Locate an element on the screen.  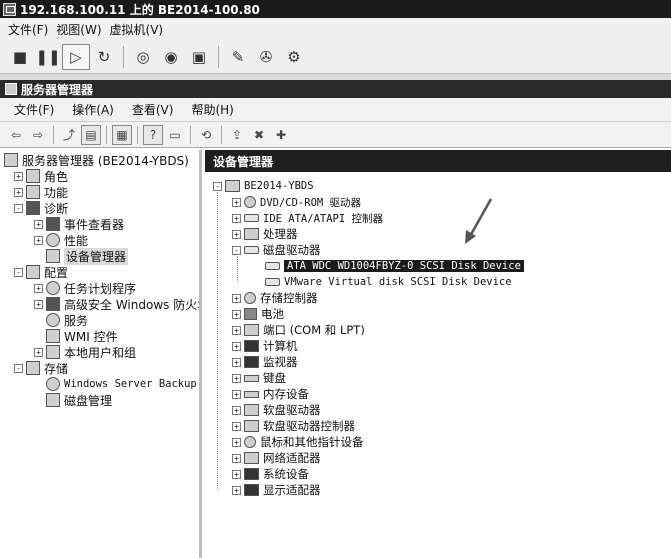
scan-hardware-icon: ⟲ is located at coordinates (206, 135).